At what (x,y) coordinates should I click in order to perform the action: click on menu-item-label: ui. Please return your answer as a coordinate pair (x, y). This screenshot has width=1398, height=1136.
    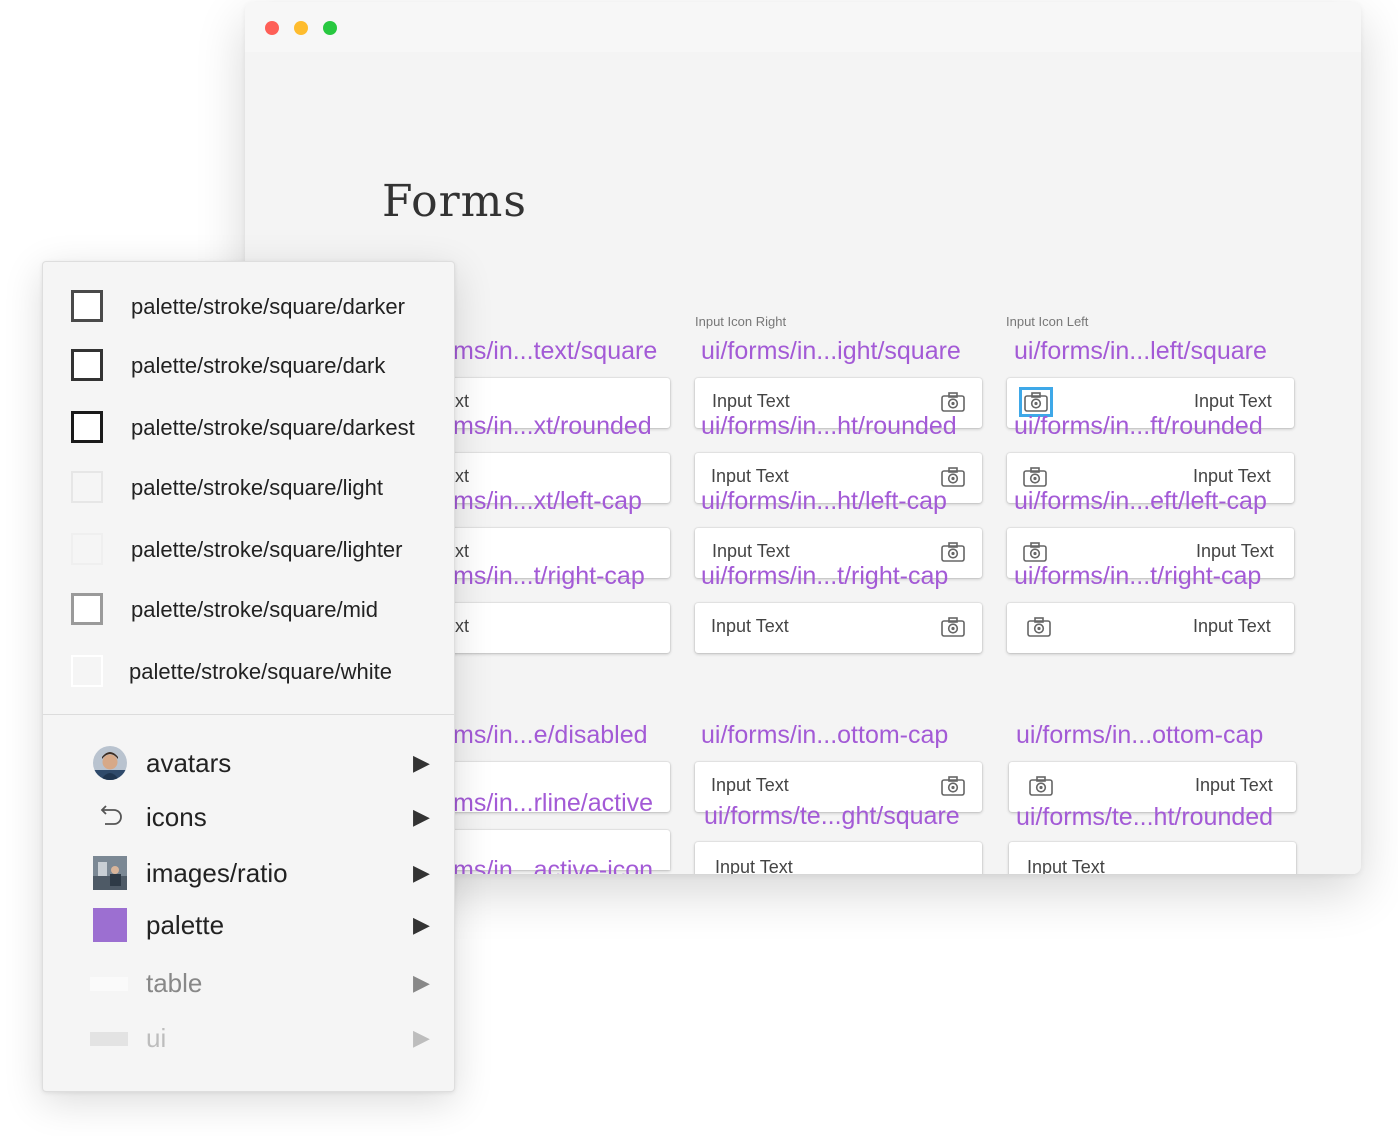
    Looking at the image, I should click on (156, 1038).